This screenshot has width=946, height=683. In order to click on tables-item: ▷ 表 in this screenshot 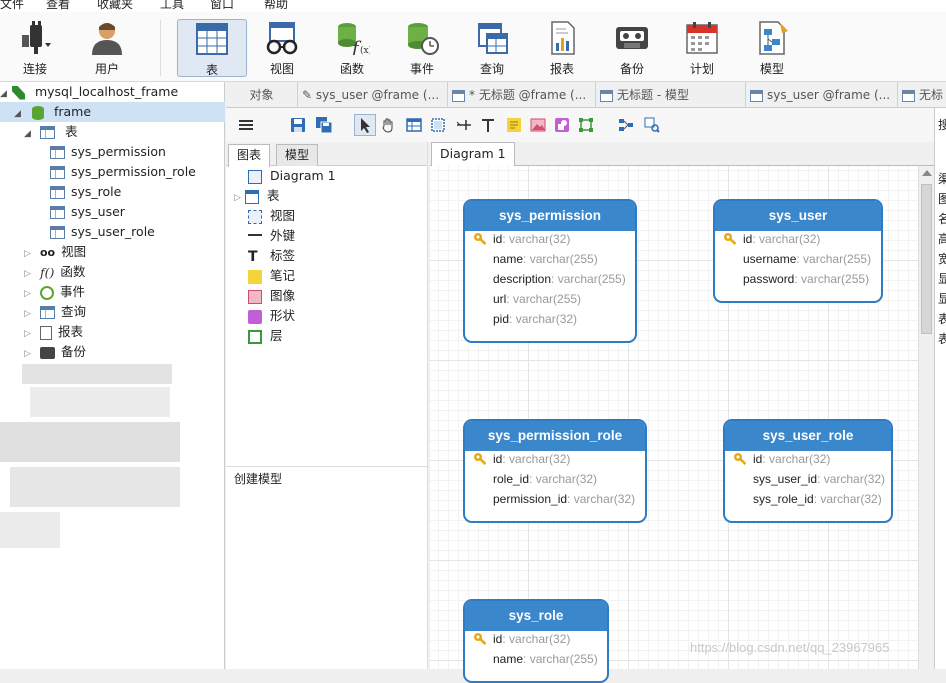, I will do `click(256, 196)`.